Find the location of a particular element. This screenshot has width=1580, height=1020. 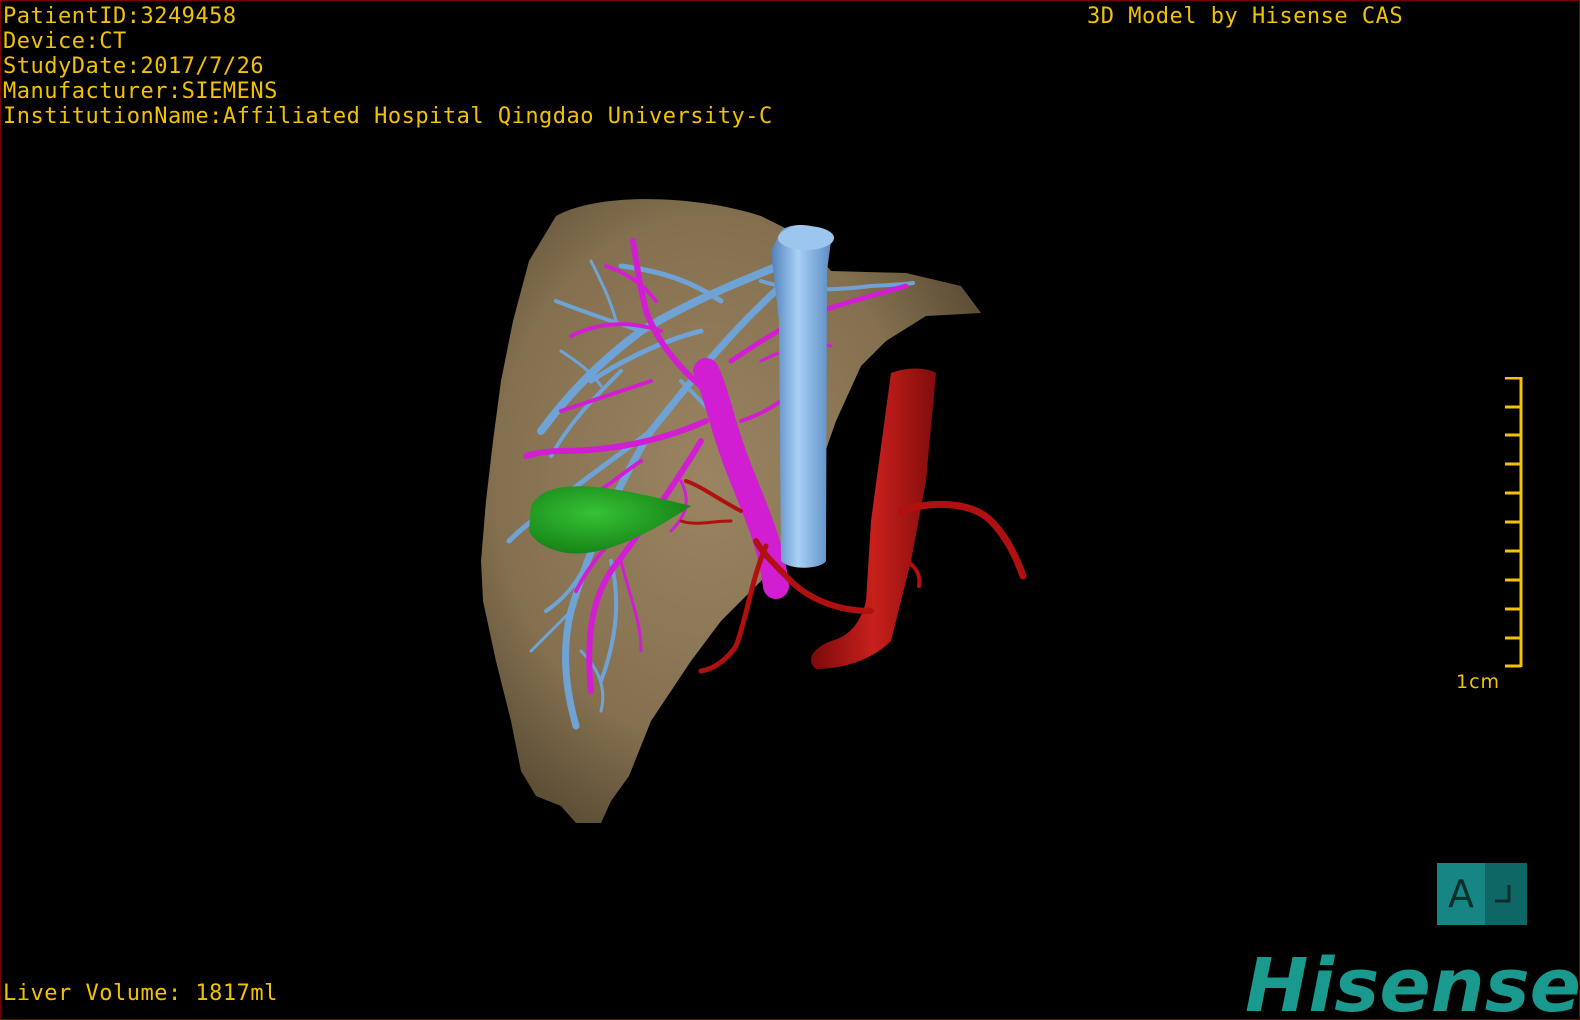

patient-id-label: PatientID:3249458 is located at coordinates (120, 16).